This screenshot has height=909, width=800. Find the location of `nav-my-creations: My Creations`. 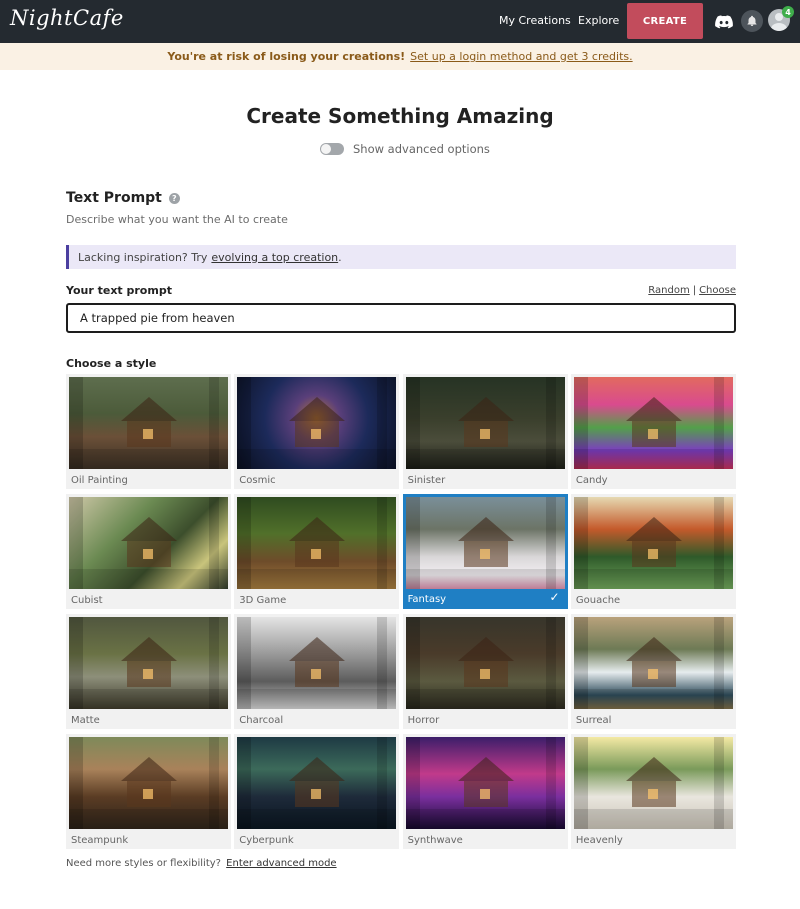

nav-my-creations: My Creations is located at coordinates (535, 20).